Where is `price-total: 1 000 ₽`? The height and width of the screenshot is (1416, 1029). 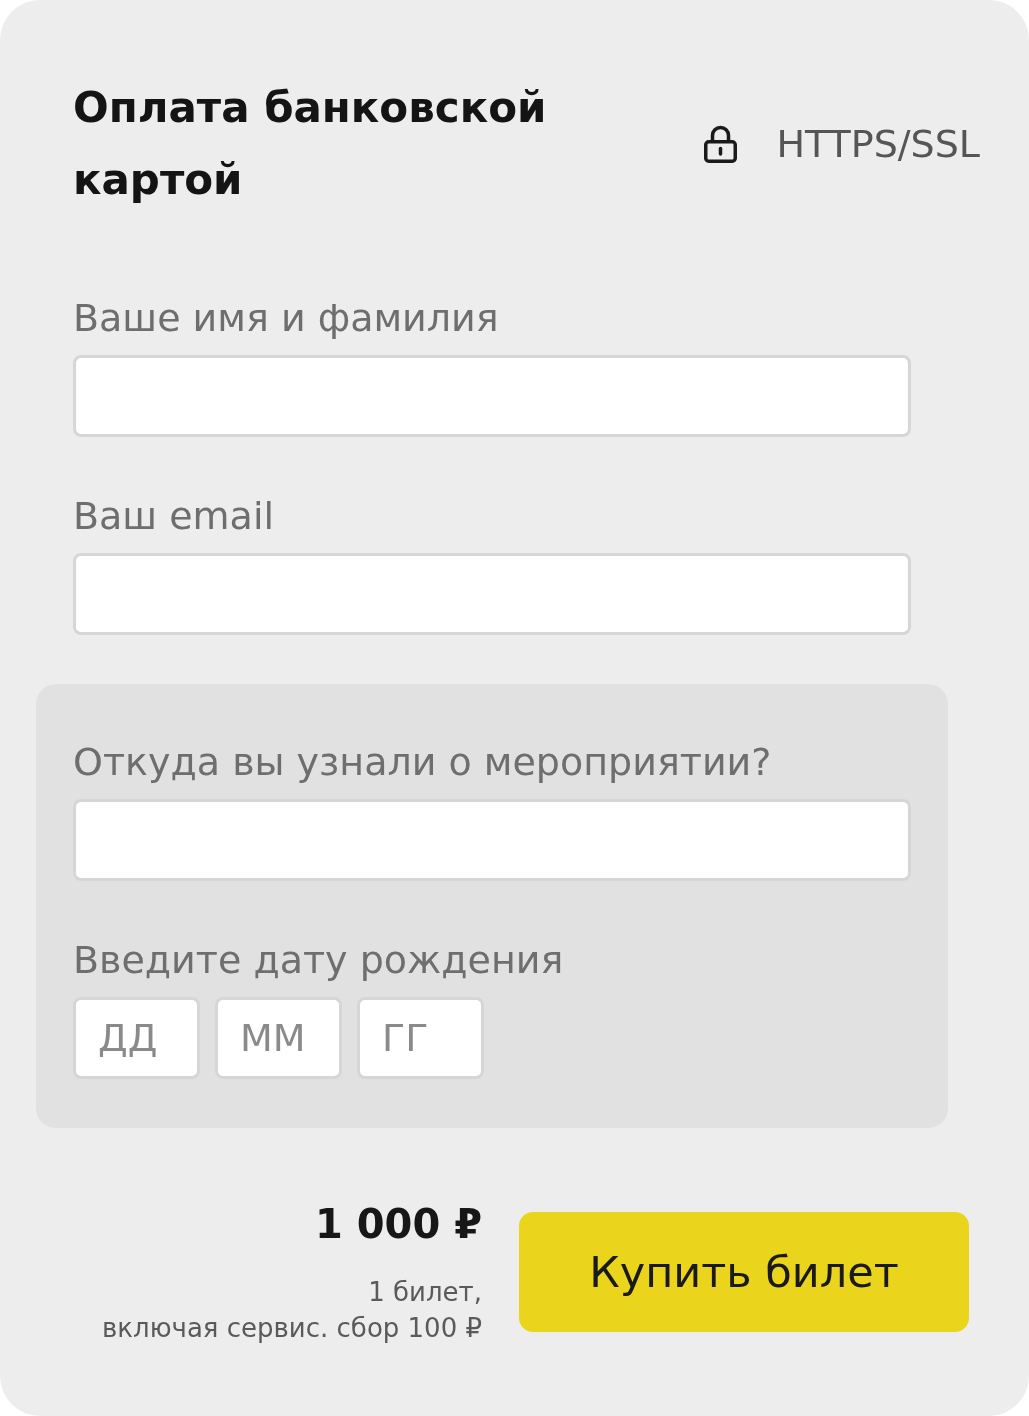
price-total: 1 000 ₽ is located at coordinates (398, 1224).